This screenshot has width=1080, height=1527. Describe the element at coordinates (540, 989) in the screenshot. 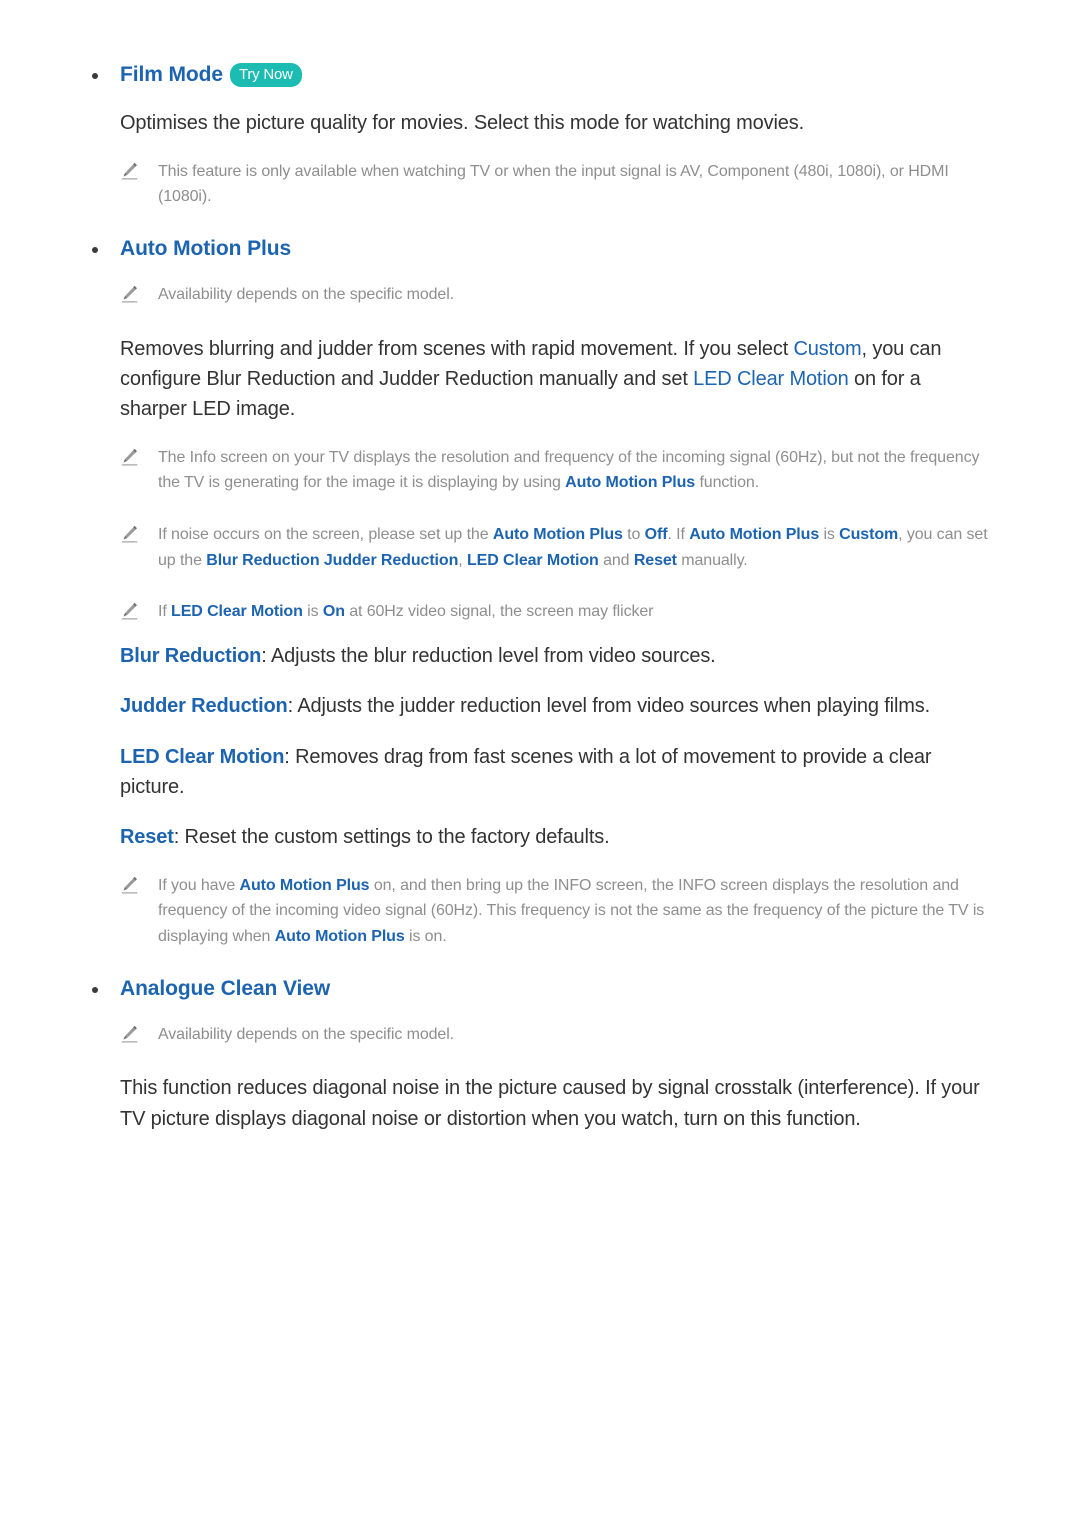

I see `section-heading-analogue-clean-view: Analogue Clean View` at that location.